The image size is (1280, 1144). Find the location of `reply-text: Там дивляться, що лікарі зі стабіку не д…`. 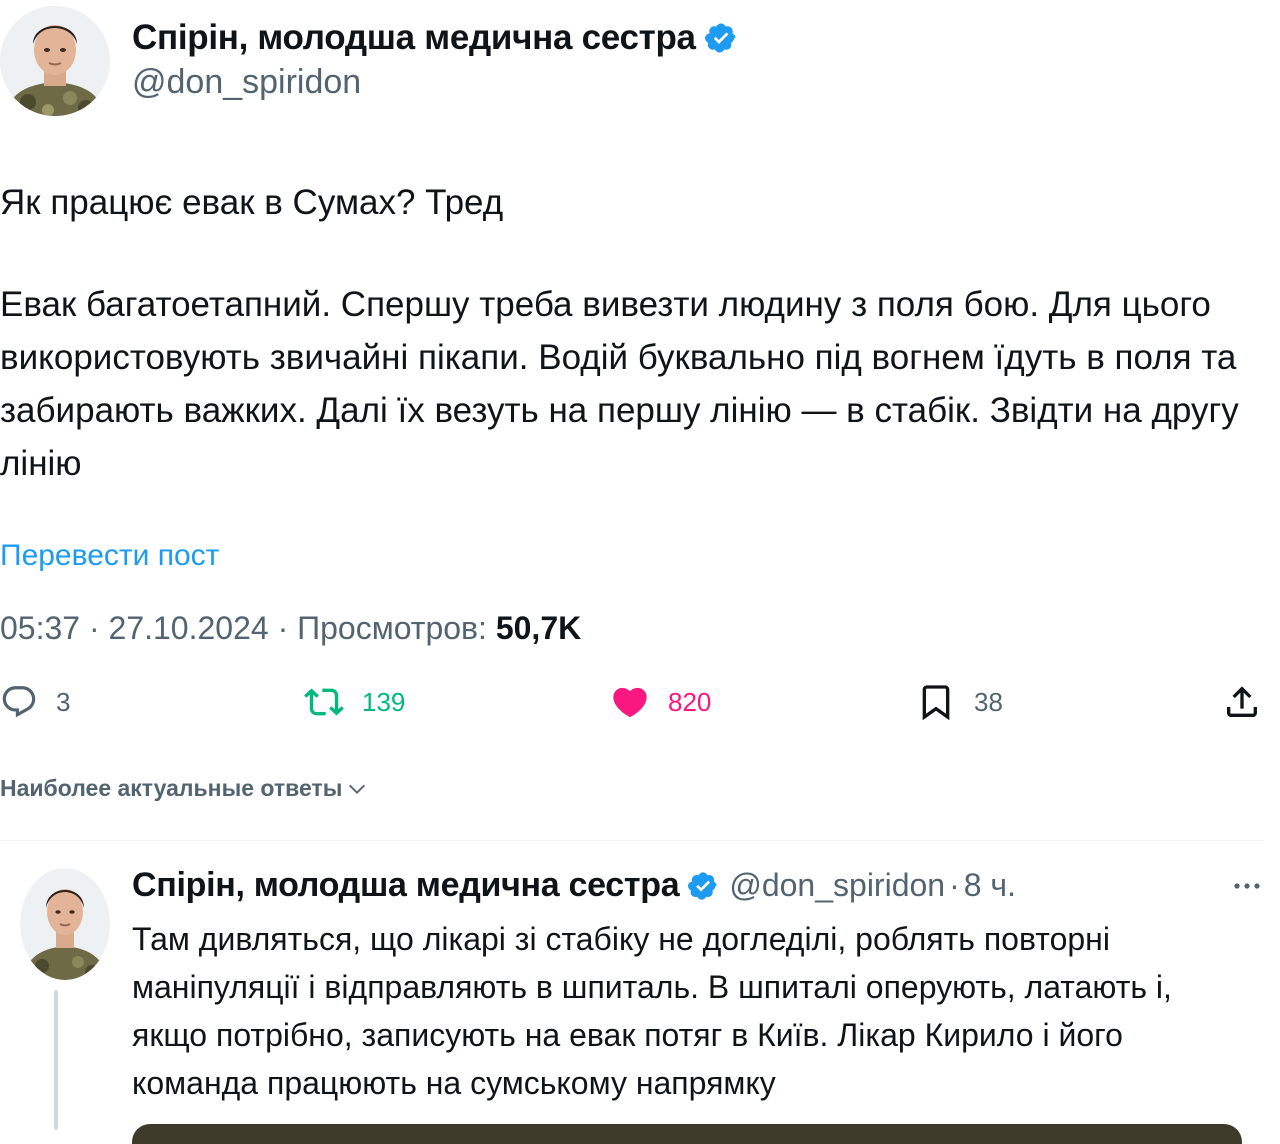

reply-text: Там дивляться, що лікарі зі стабіку не д… is located at coordinates (652, 1011).